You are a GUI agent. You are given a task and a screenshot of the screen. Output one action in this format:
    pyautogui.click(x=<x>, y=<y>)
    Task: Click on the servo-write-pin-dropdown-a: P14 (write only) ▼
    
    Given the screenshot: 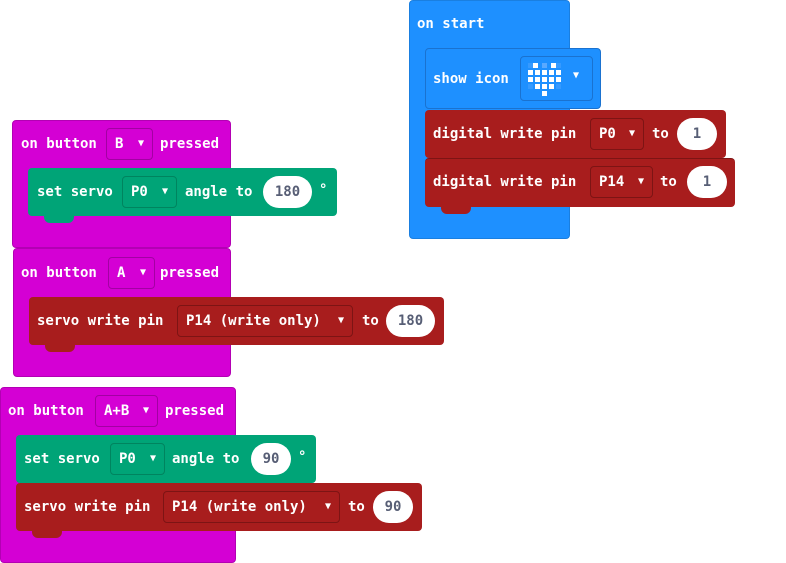 What is the action you would take?
    pyautogui.click(x=265, y=321)
    